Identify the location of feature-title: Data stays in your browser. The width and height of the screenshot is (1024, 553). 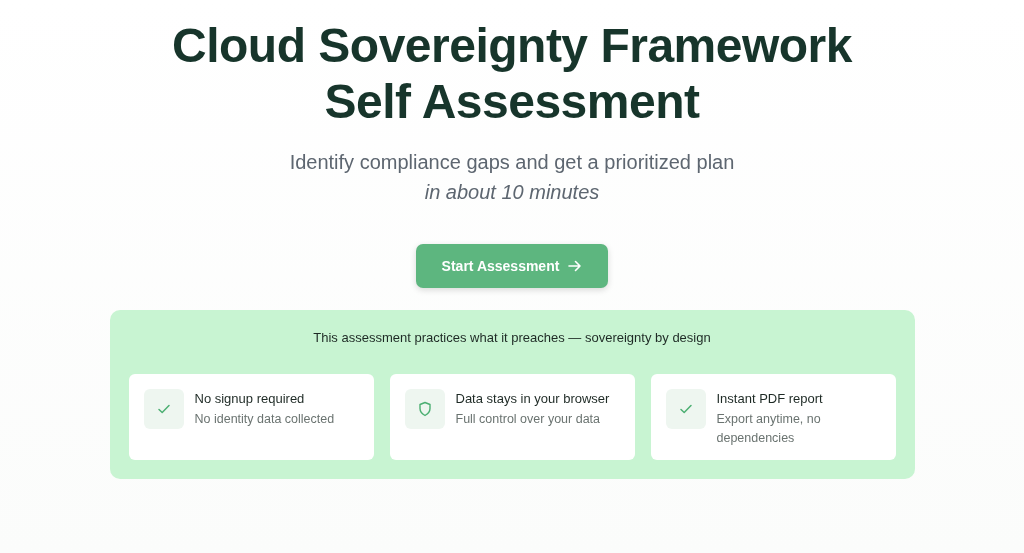
(533, 398).